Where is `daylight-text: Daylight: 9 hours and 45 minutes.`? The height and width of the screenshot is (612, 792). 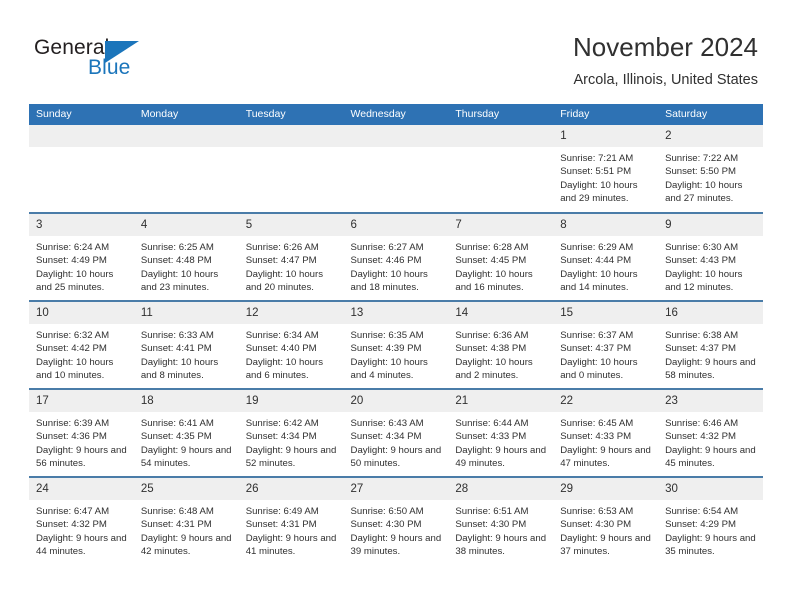 daylight-text: Daylight: 9 hours and 45 minutes. is located at coordinates (710, 457).